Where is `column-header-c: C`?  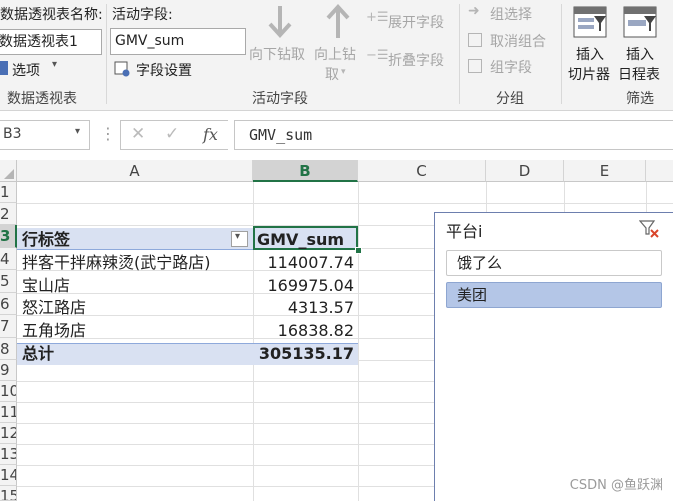
column-header-c: C is located at coordinates (422, 171).